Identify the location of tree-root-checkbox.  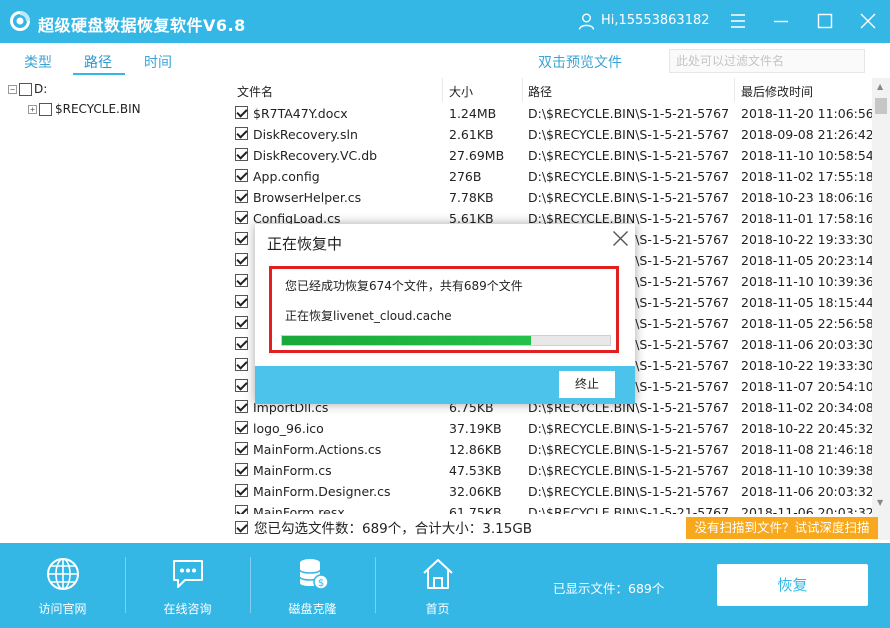
(25, 89).